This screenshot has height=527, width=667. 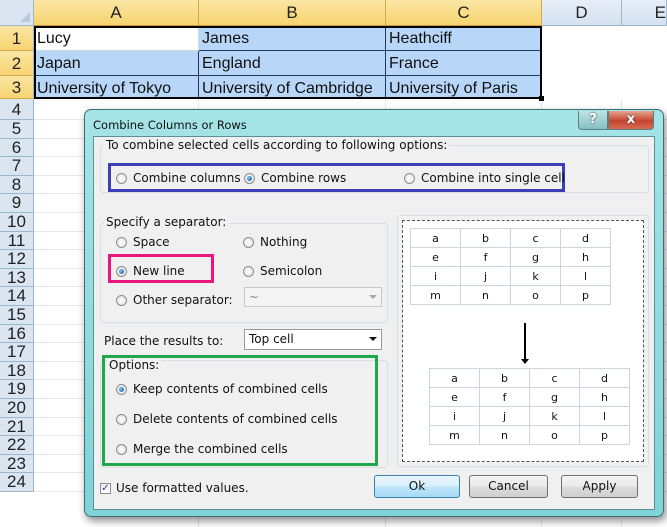 I want to click on cell-c3: University of Paris, so click(x=464, y=87).